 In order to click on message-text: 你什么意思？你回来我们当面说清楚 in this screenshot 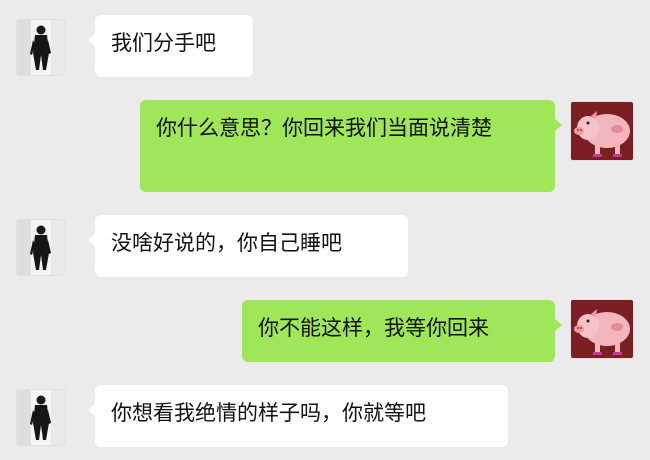, I will do `click(324, 128)`.